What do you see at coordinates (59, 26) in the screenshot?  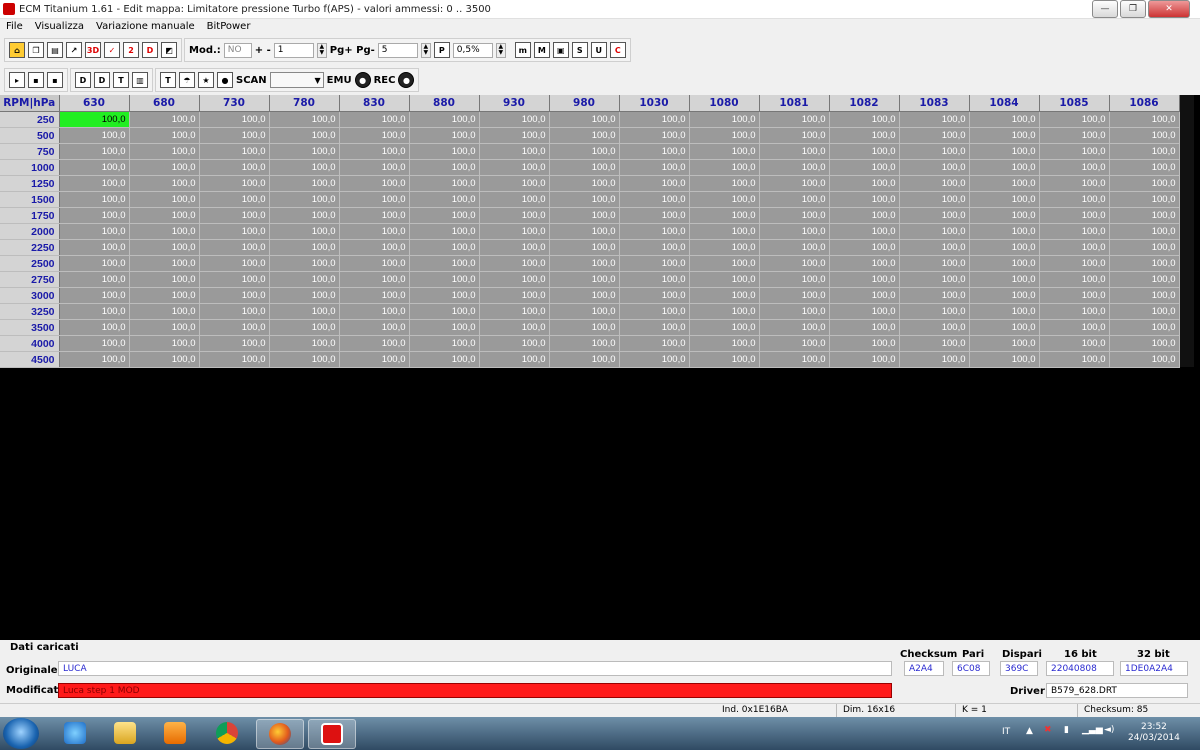 I see `menu-visualizza: Visualizza` at bounding box center [59, 26].